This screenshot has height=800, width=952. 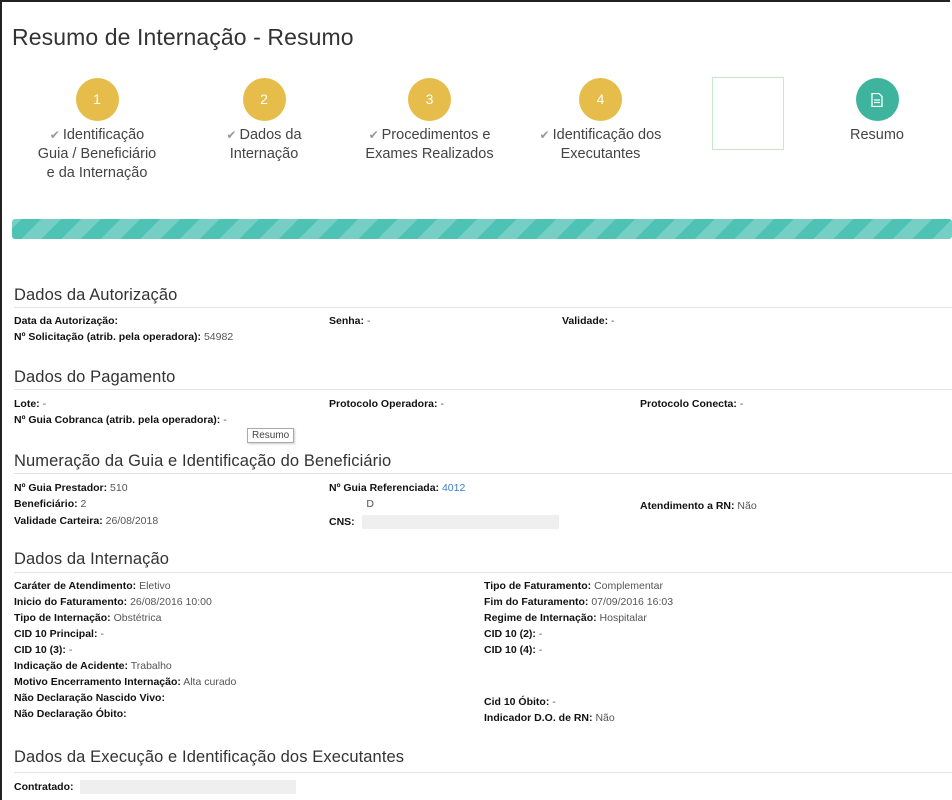 What do you see at coordinates (30, 404) in the screenshot?
I see `field-lote: Lote: -` at bounding box center [30, 404].